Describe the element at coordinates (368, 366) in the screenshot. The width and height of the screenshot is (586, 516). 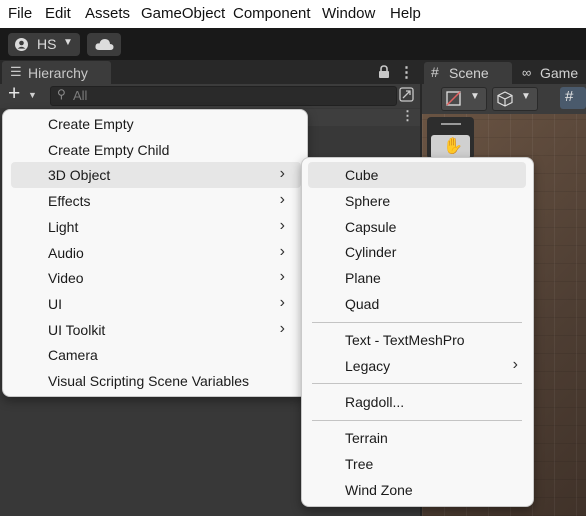
I see `menu-item-label: Legacy` at that location.